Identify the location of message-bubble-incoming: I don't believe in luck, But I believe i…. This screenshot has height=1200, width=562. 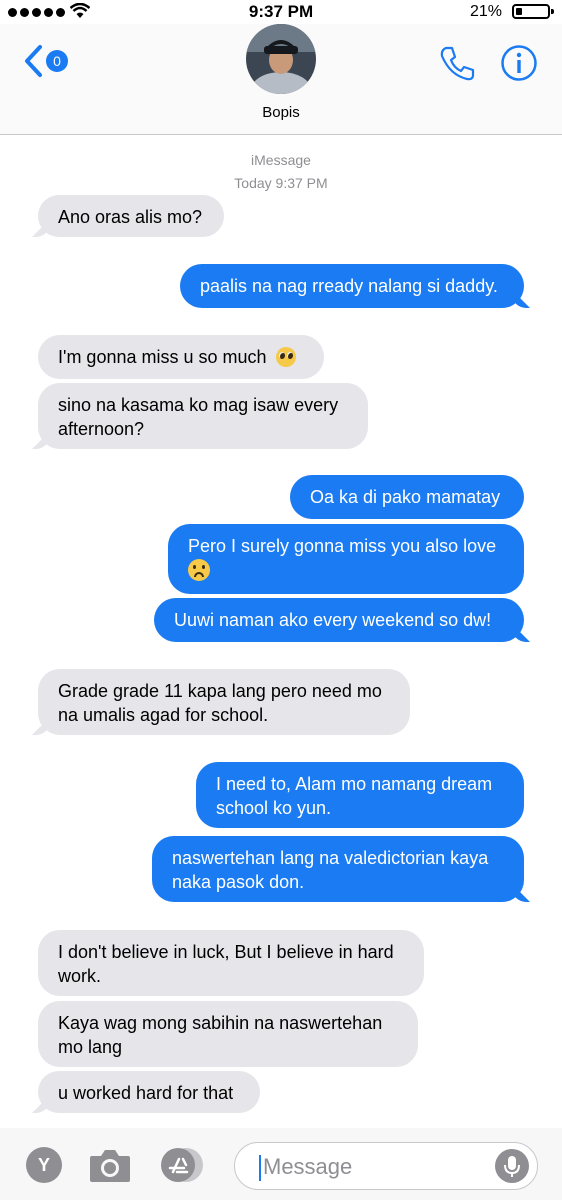
(231, 963).